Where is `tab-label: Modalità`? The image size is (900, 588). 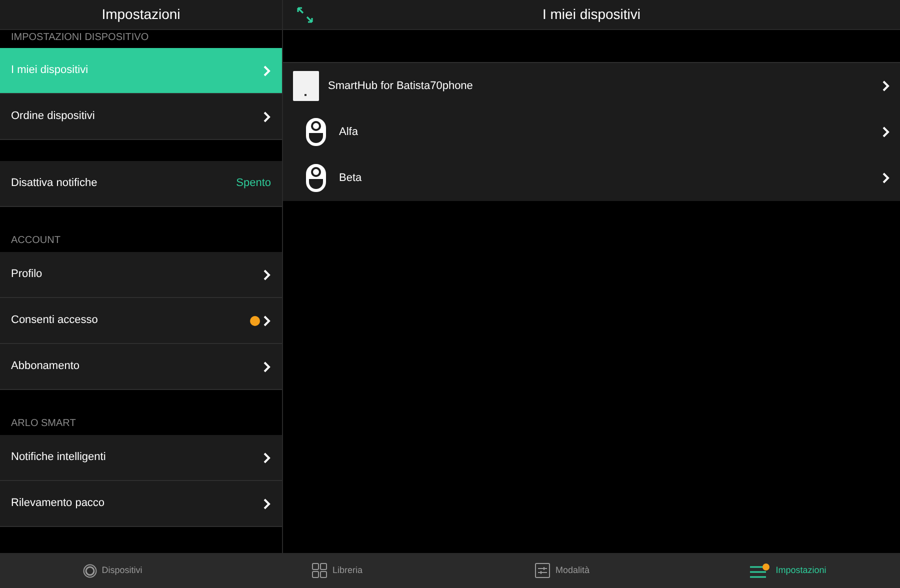 tab-label: Modalità is located at coordinates (572, 570).